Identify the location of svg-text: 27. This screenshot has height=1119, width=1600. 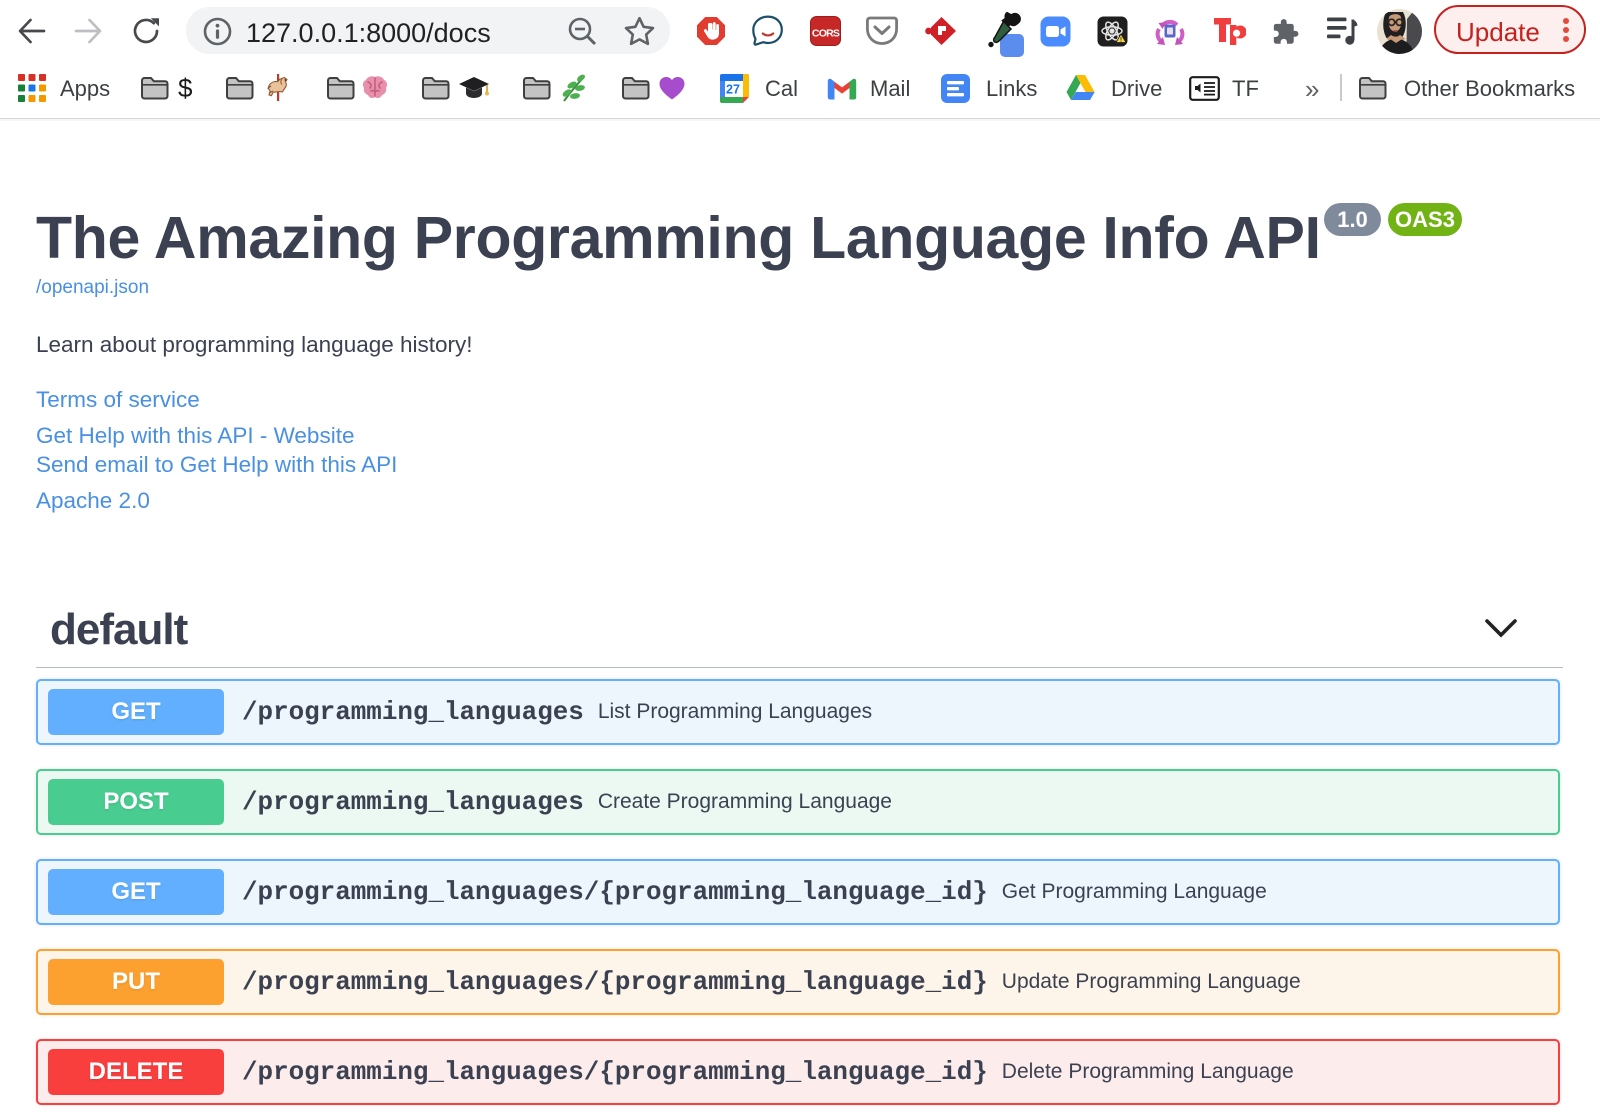
(733, 90).